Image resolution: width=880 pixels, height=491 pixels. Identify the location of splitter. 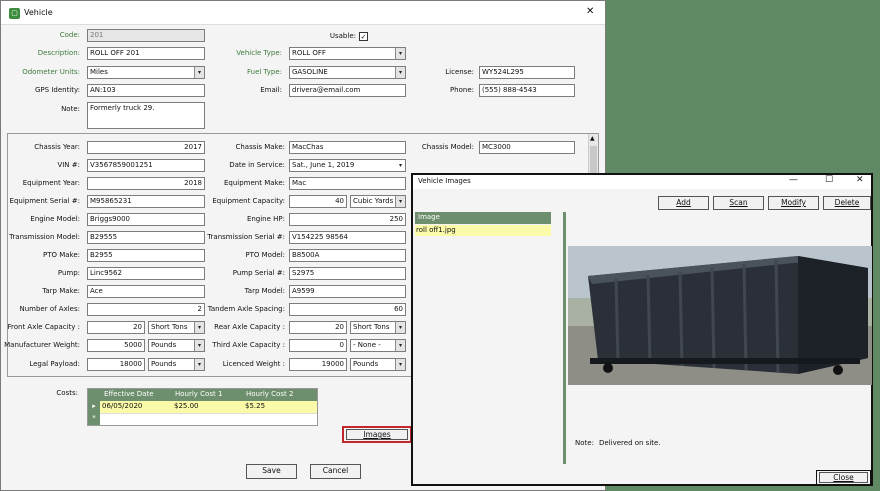
(564, 338).